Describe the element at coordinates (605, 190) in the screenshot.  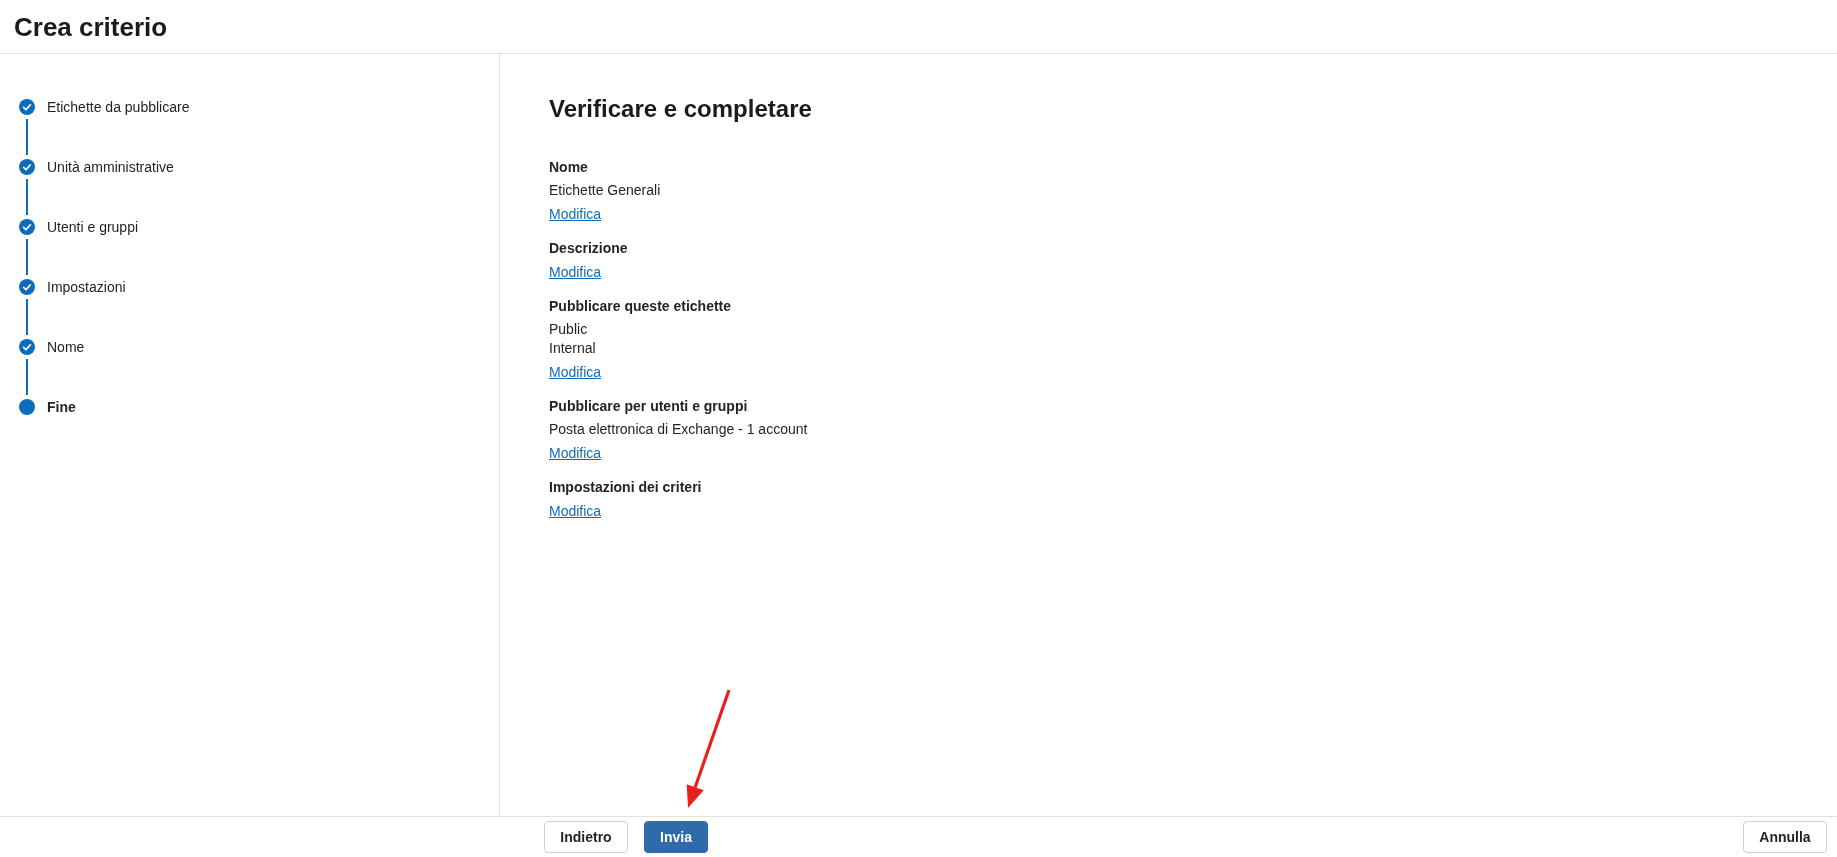
I see `section-value: Etichette Generali` at that location.